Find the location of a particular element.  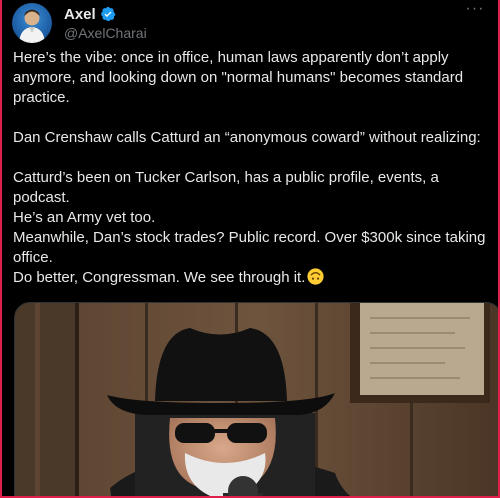

more-dots-icon: ··· is located at coordinates (475, 12).